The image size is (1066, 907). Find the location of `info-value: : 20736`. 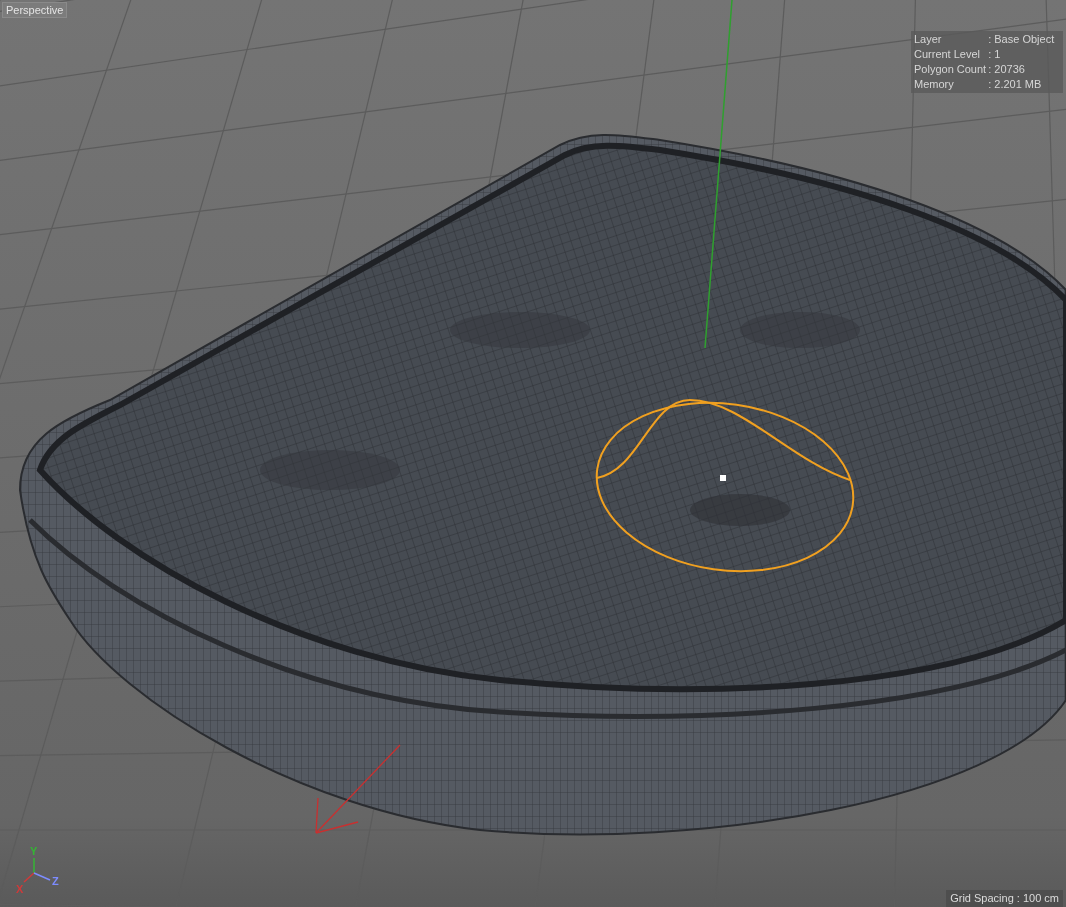

info-value: : 20736 is located at coordinates (1007, 69).